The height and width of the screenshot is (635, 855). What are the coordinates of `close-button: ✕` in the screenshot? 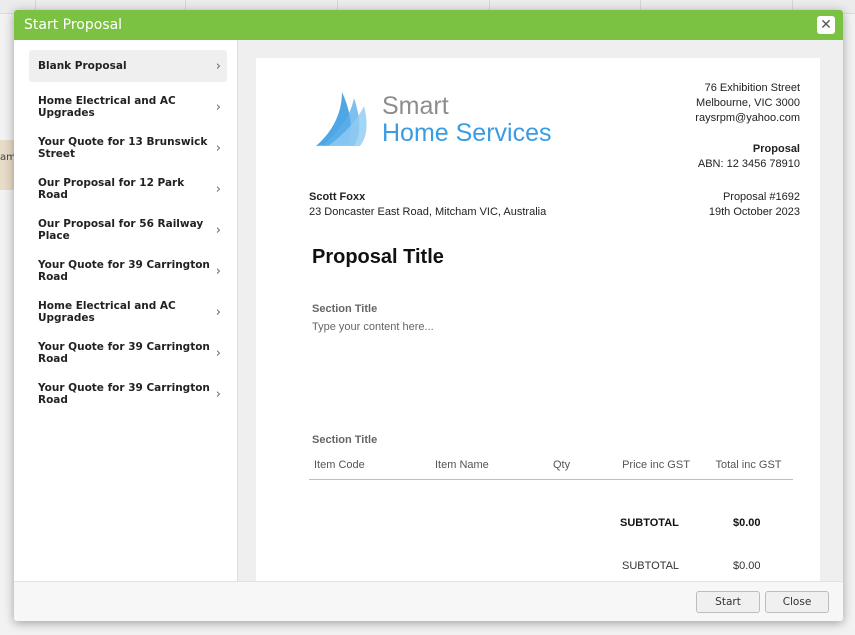 It's located at (826, 25).